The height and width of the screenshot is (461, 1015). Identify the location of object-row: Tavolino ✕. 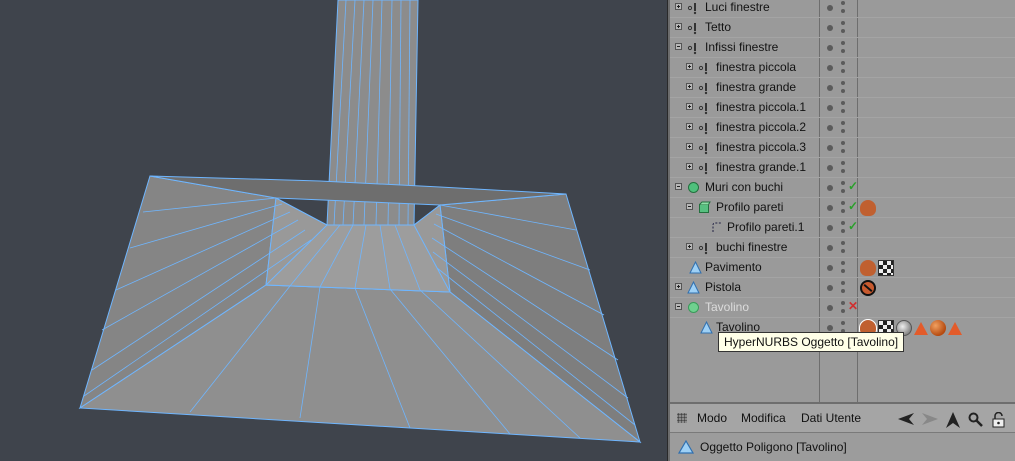
(842, 307).